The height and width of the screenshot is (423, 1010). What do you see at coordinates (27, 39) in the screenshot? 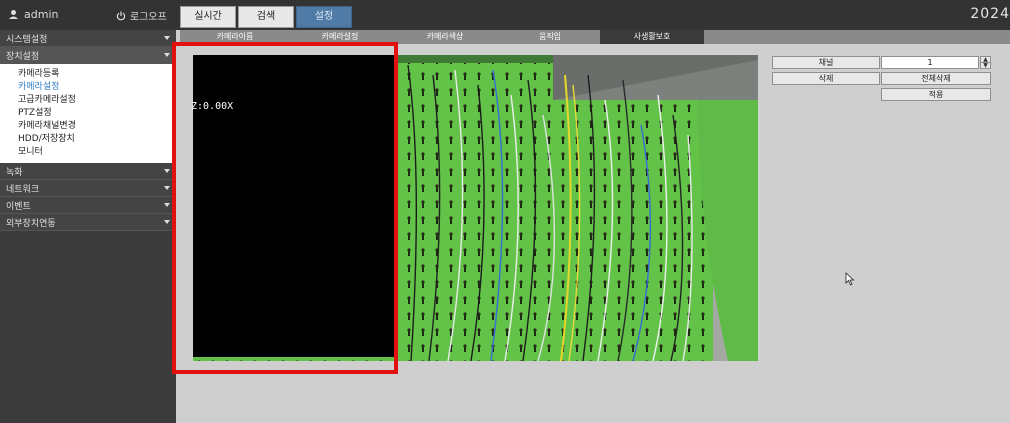
I see `sidebar-section-label: 시스템설정` at bounding box center [27, 39].